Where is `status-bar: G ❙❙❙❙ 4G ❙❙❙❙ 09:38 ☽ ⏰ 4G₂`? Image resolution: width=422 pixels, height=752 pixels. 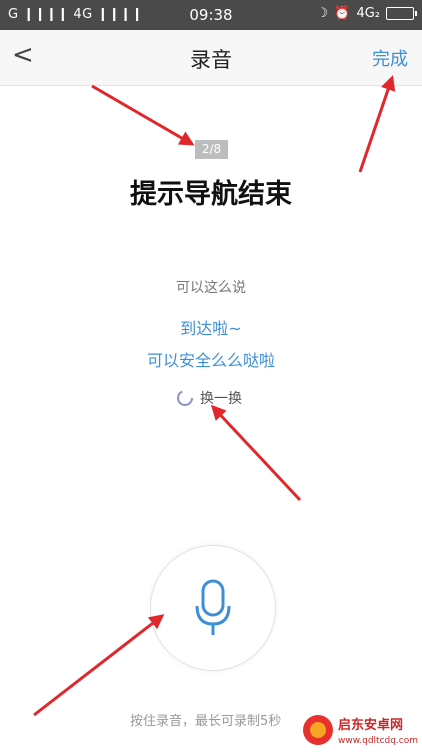
status-bar: G ❙❙❙❙ 4G ❙❙❙❙ 09:38 ☽ ⏰ 4G₂ is located at coordinates (211, 15).